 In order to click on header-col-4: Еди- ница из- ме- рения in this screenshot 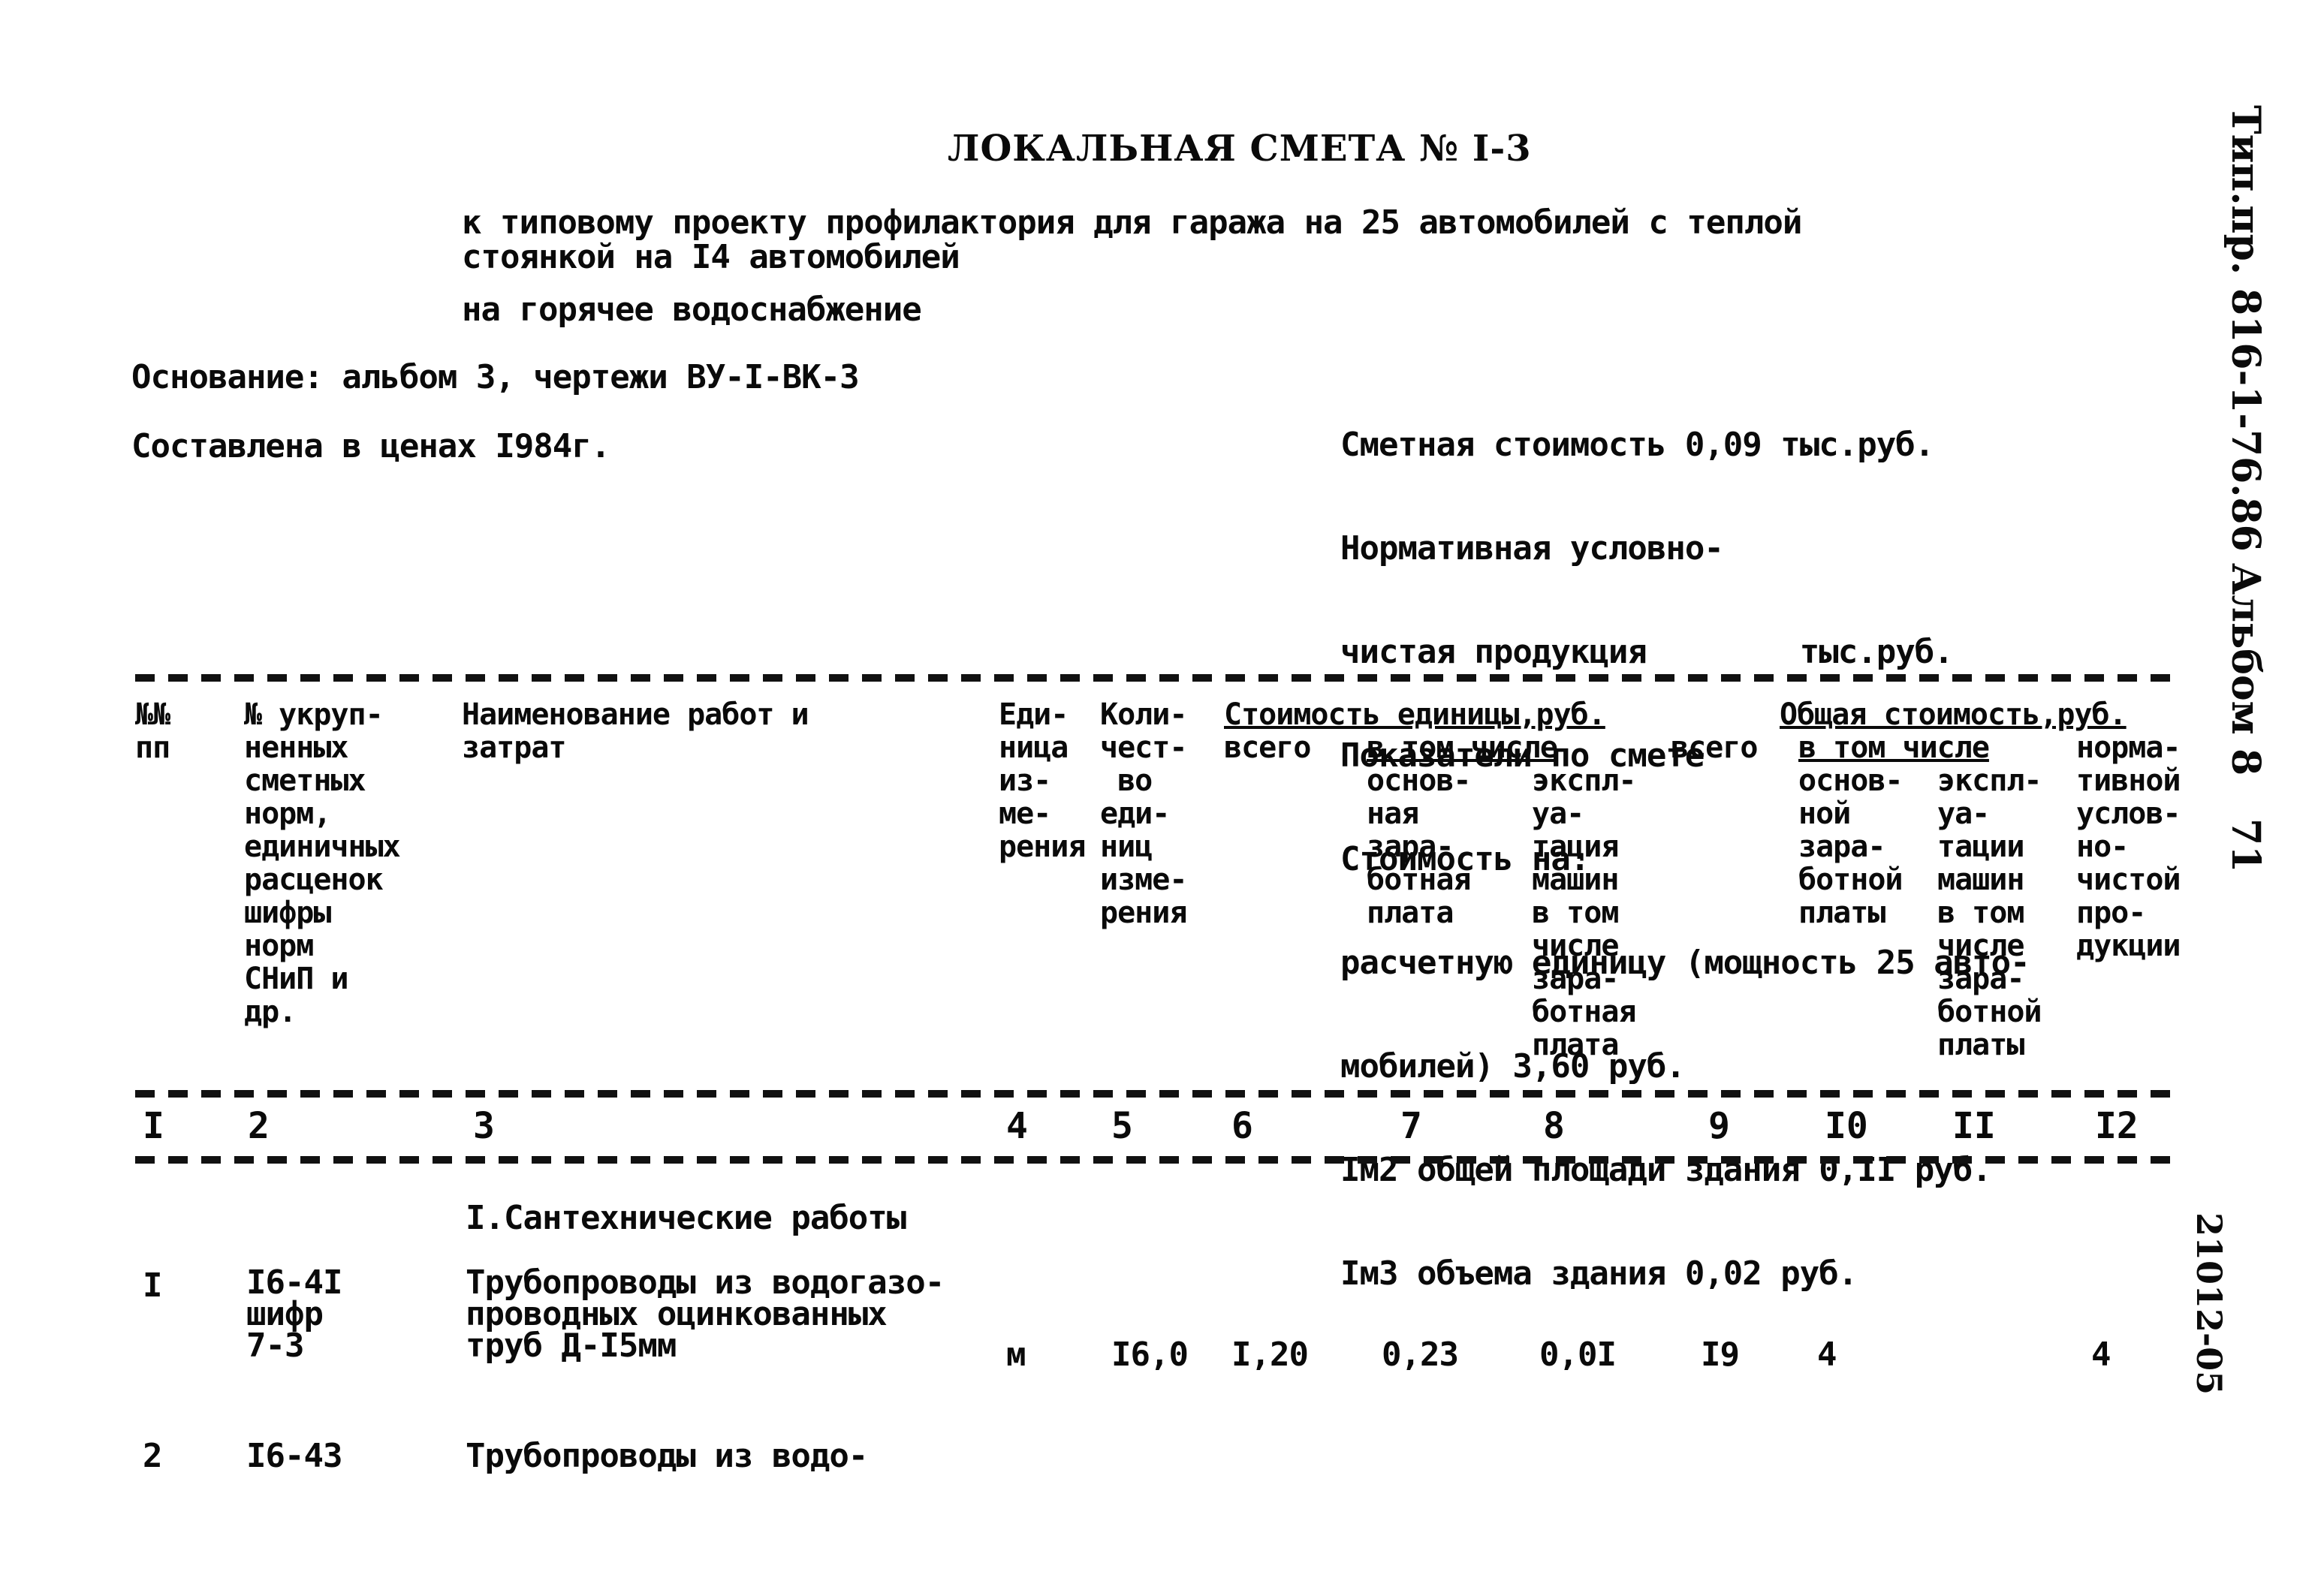, I will do `click(1042, 780)`.